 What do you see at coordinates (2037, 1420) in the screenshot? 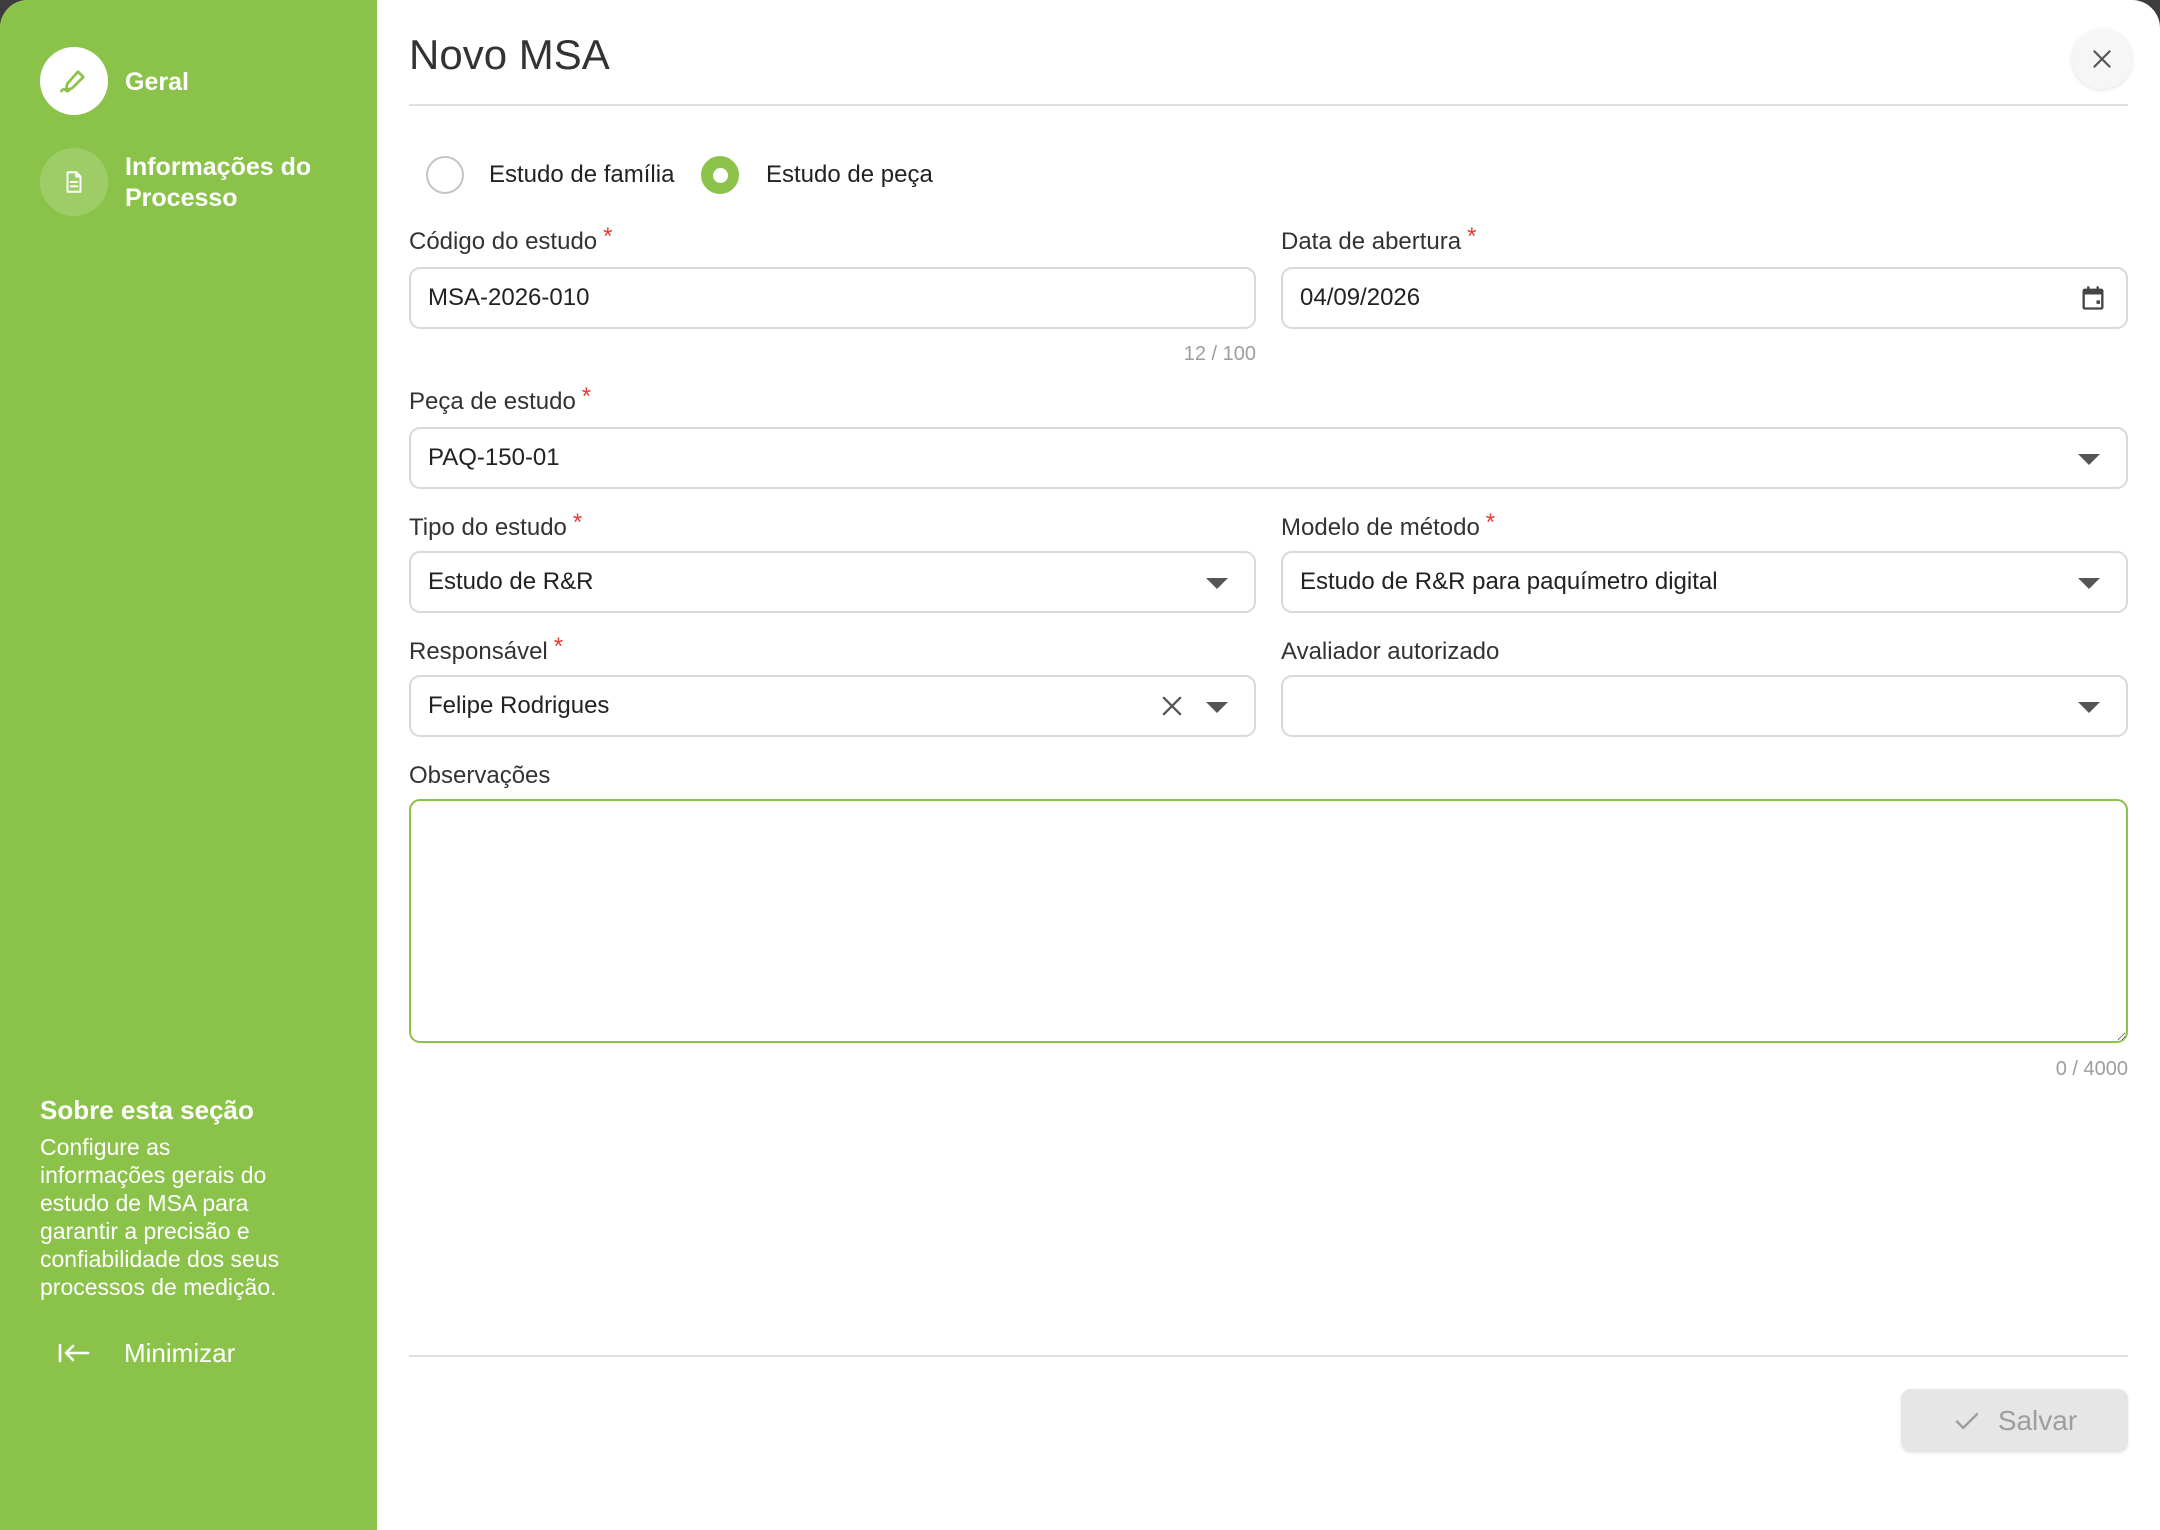
I see `save-label: Salvar` at bounding box center [2037, 1420].